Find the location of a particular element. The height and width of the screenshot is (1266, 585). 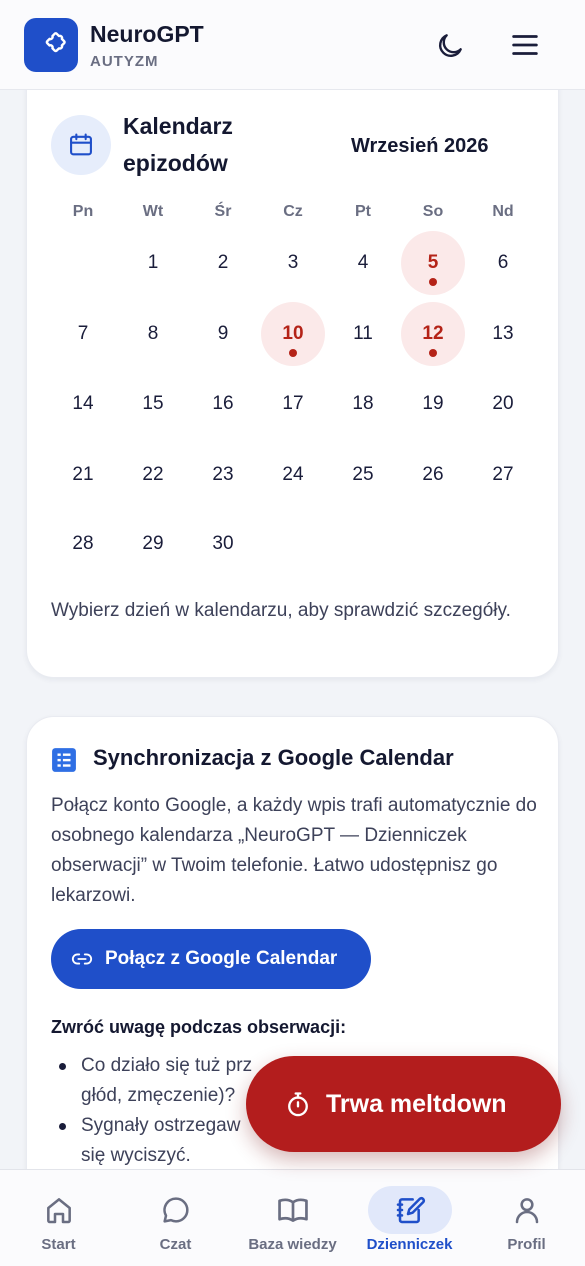

day-number: 27 is located at coordinates (503, 474).